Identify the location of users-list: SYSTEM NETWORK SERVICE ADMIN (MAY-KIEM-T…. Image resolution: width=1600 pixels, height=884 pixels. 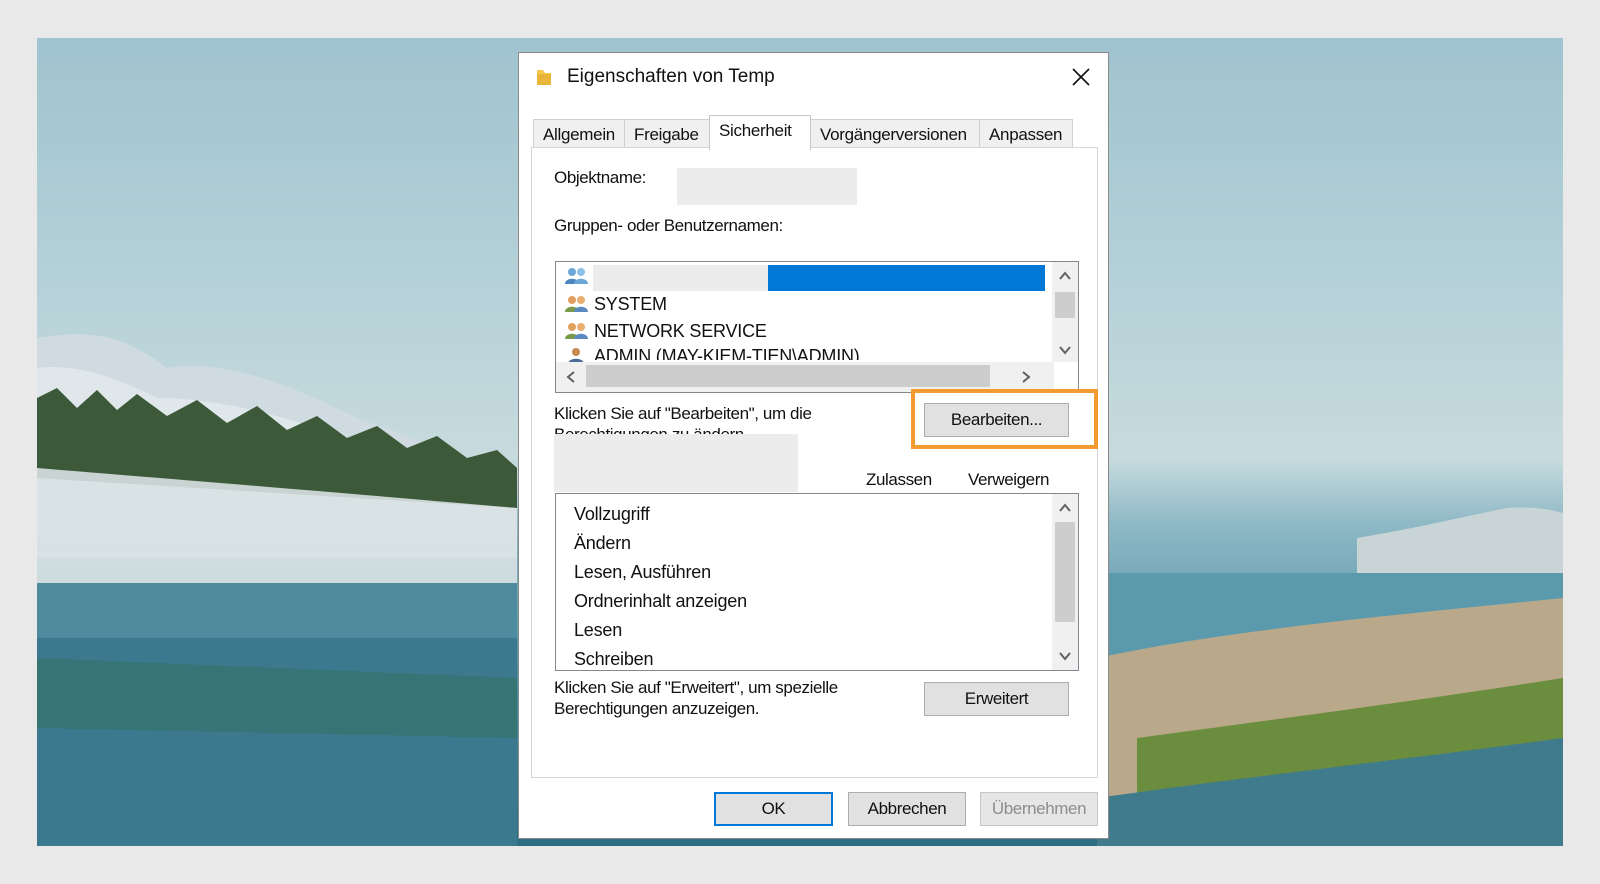
(817, 327).